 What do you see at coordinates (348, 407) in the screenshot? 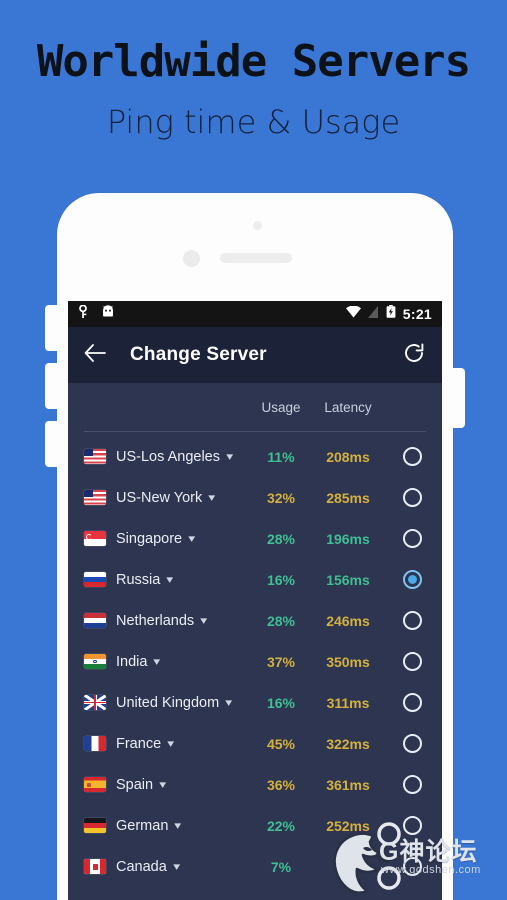
I see `column-header-latency: Latency` at bounding box center [348, 407].